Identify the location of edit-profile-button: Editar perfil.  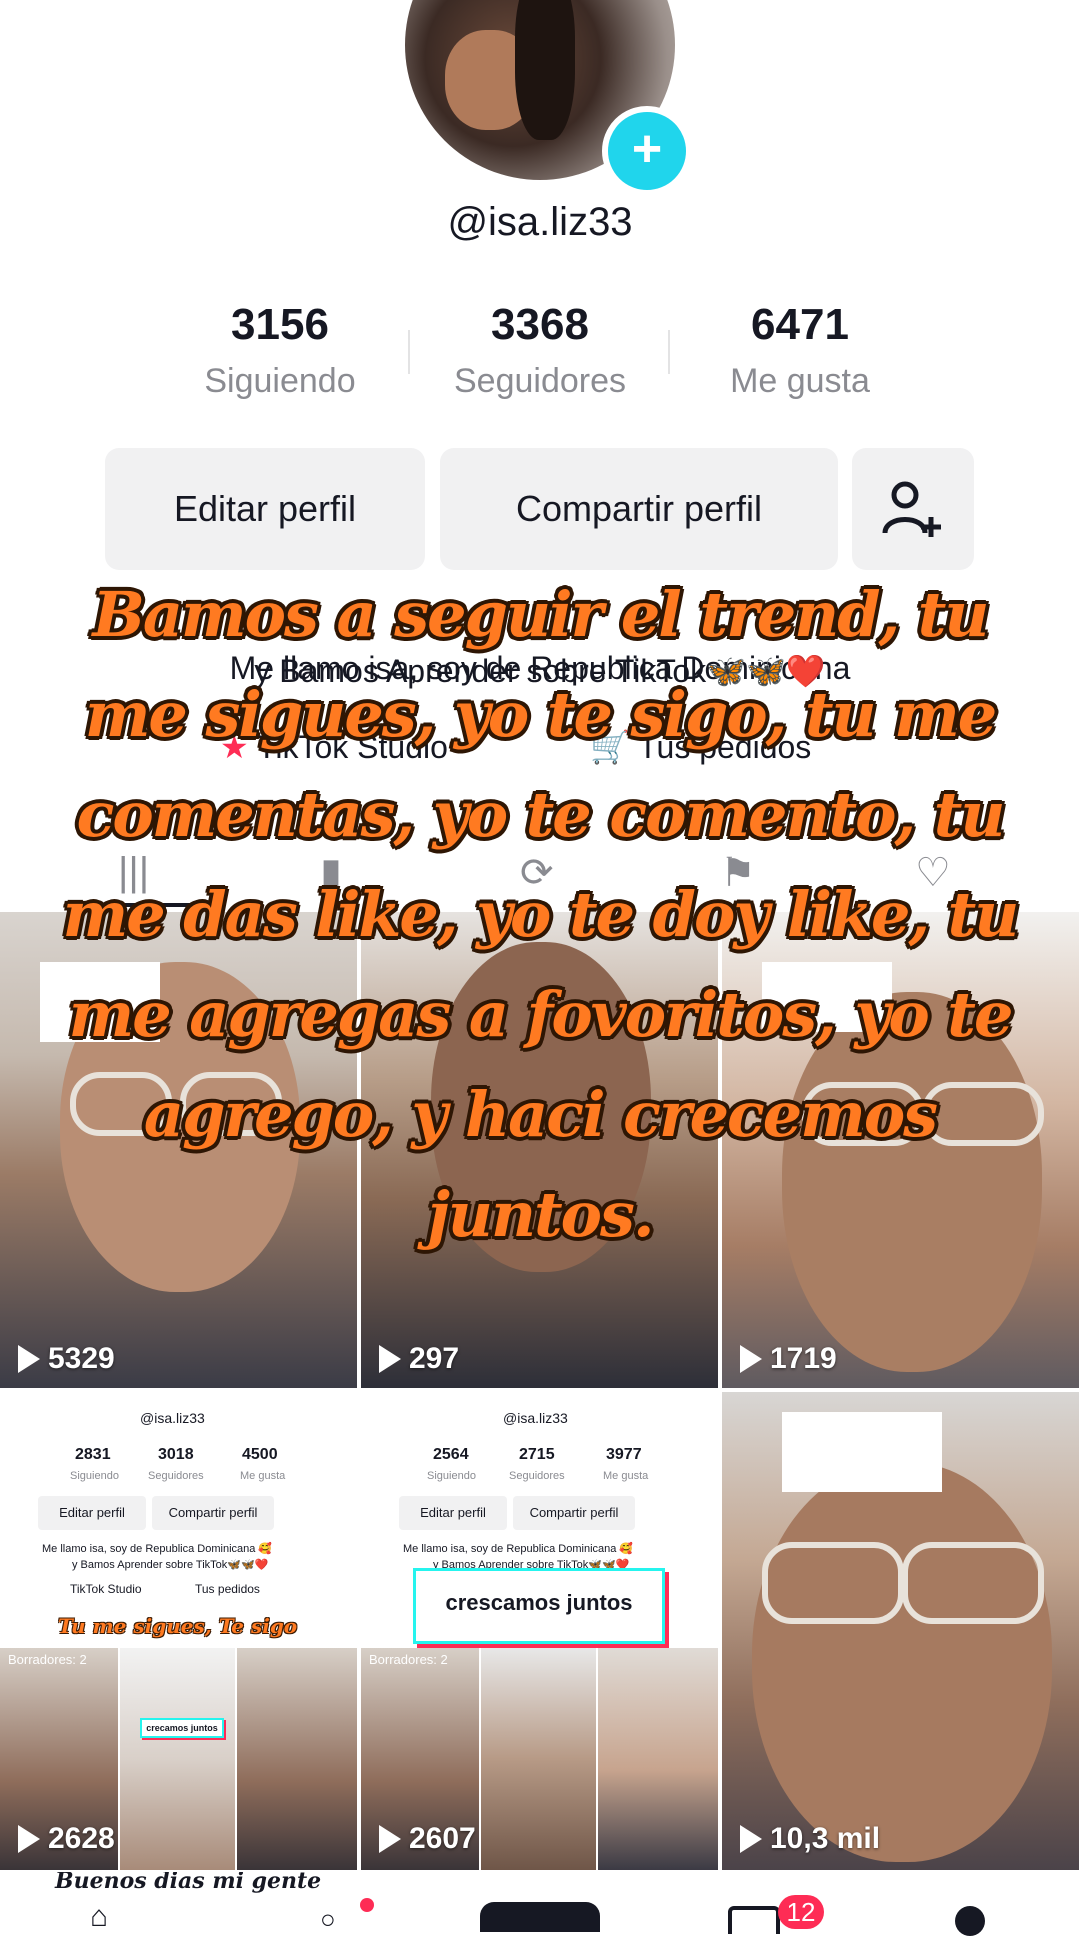
(265, 509).